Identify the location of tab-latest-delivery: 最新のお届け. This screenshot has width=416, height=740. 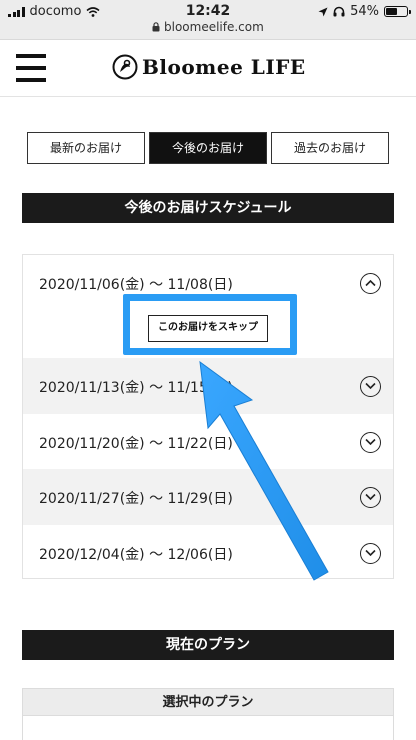
(86, 148).